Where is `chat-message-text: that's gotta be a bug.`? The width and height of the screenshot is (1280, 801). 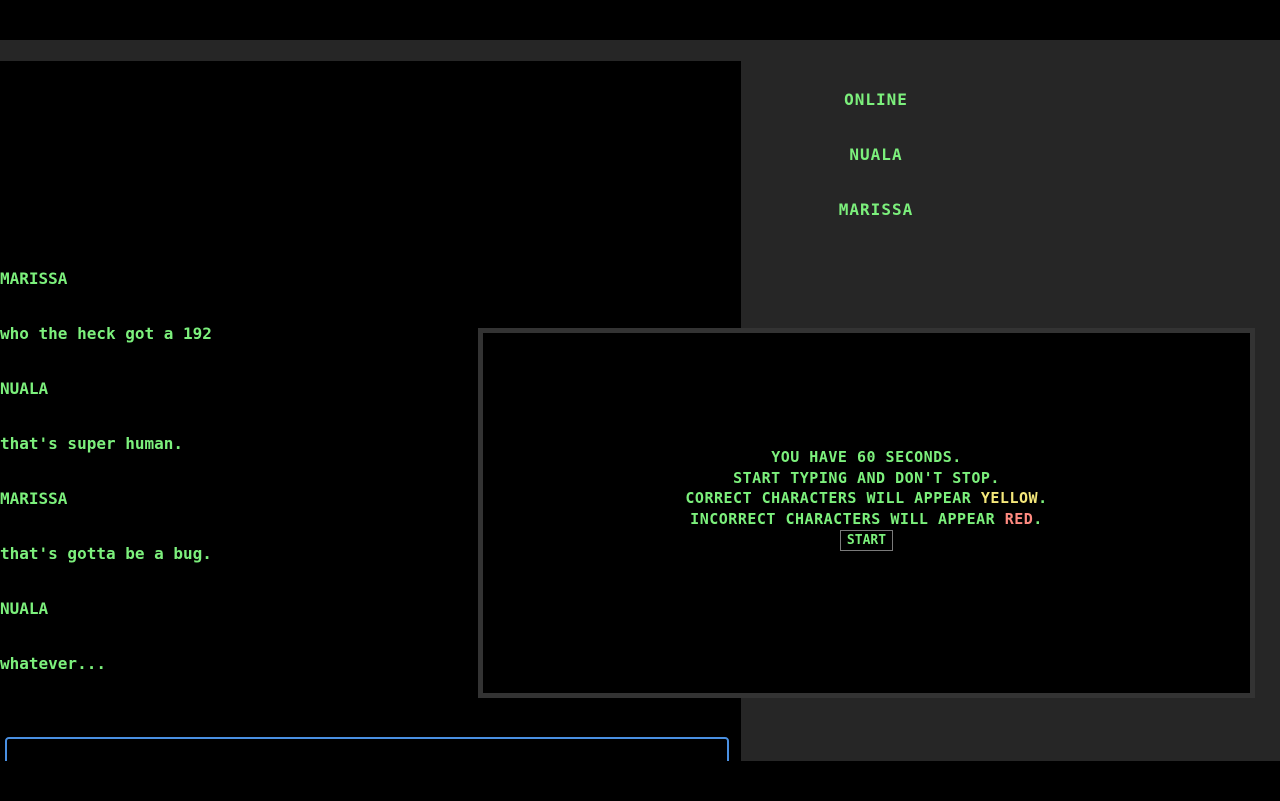 chat-message-text: that's gotta be a bug. is located at coordinates (106, 553).